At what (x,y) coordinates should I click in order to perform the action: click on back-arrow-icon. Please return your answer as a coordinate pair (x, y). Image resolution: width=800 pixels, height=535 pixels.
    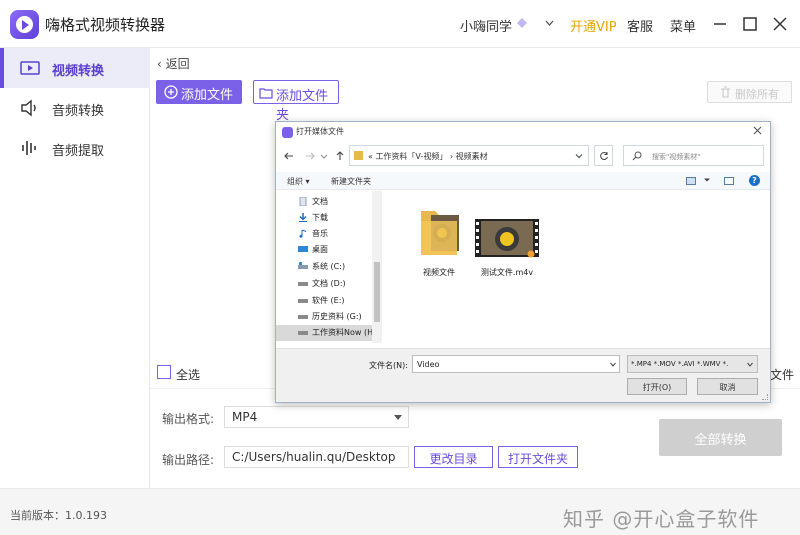
    Looking at the image, I should click on (289, 156).